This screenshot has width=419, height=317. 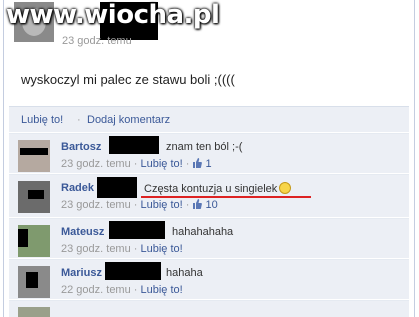 What do you see at coordinates (42, 120) in the screenshot?
I see `like-link: Lubię to!` at bounding box center [42, 120].